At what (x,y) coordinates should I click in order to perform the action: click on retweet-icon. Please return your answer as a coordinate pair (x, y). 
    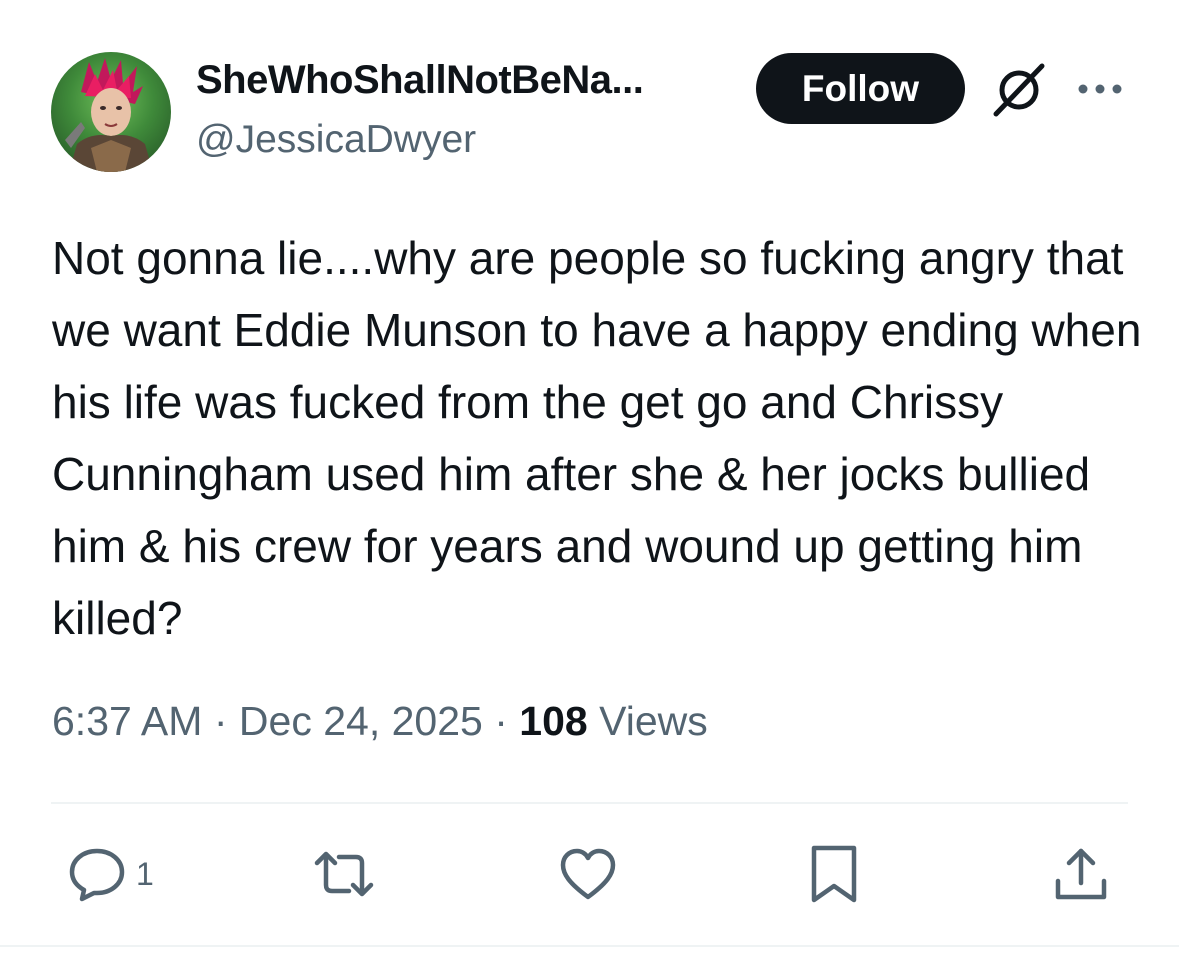
    Looking at the image, I should click on (344, 874).